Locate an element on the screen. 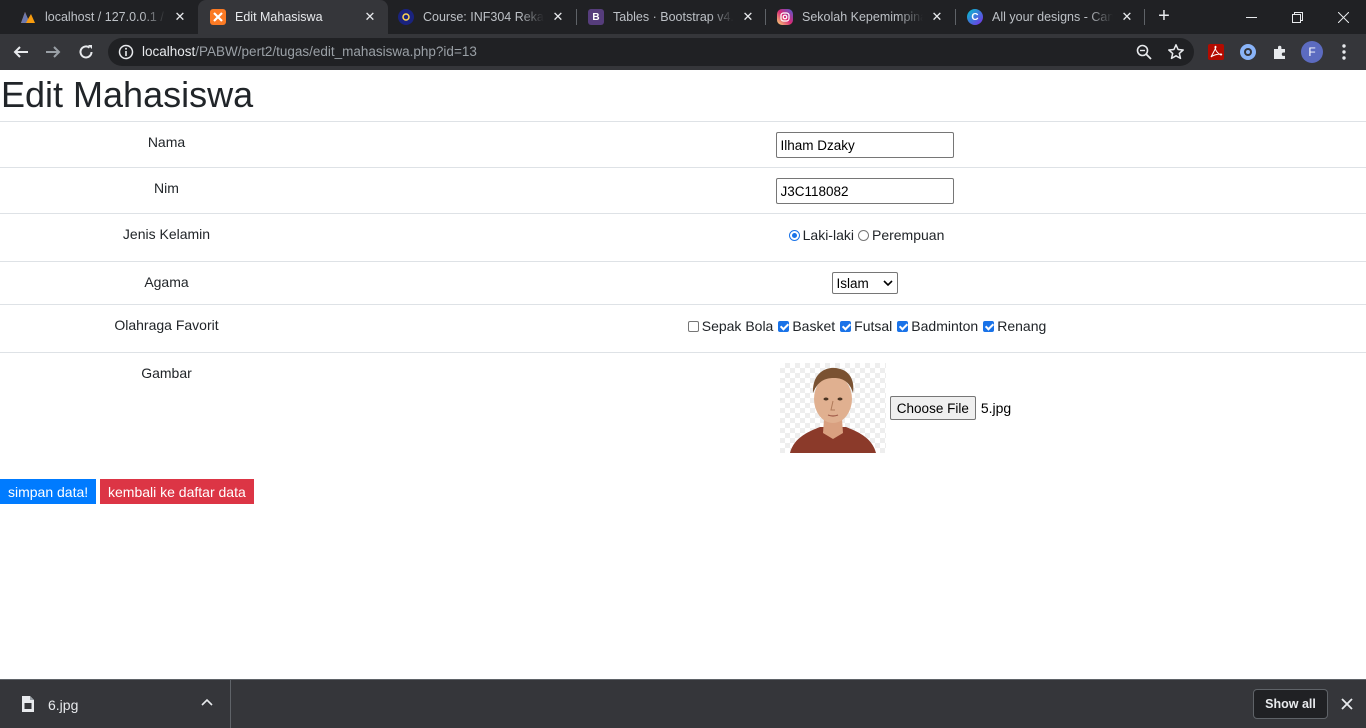 This screenshot has height=728, width=1366. site-info-icon is located at coordinates (126, 52).